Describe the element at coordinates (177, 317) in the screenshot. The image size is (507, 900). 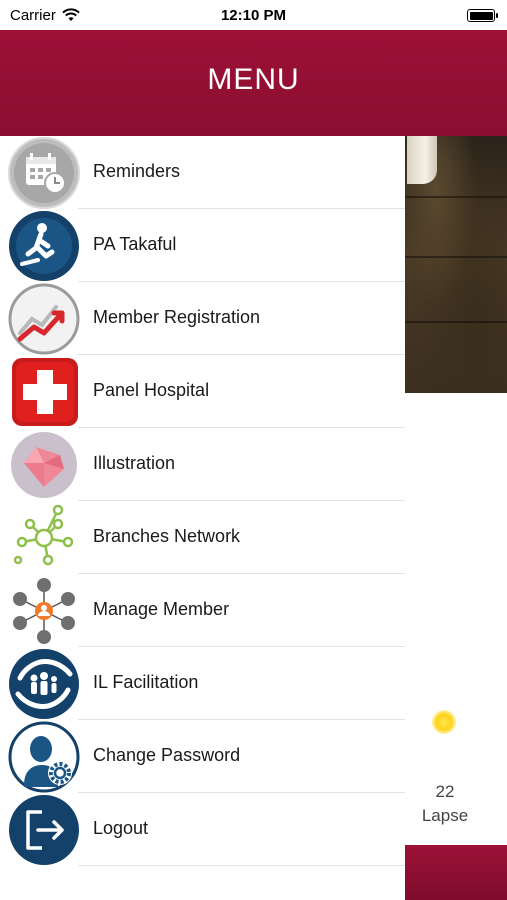
I see `menu-item-label: Member Registration` at that location.